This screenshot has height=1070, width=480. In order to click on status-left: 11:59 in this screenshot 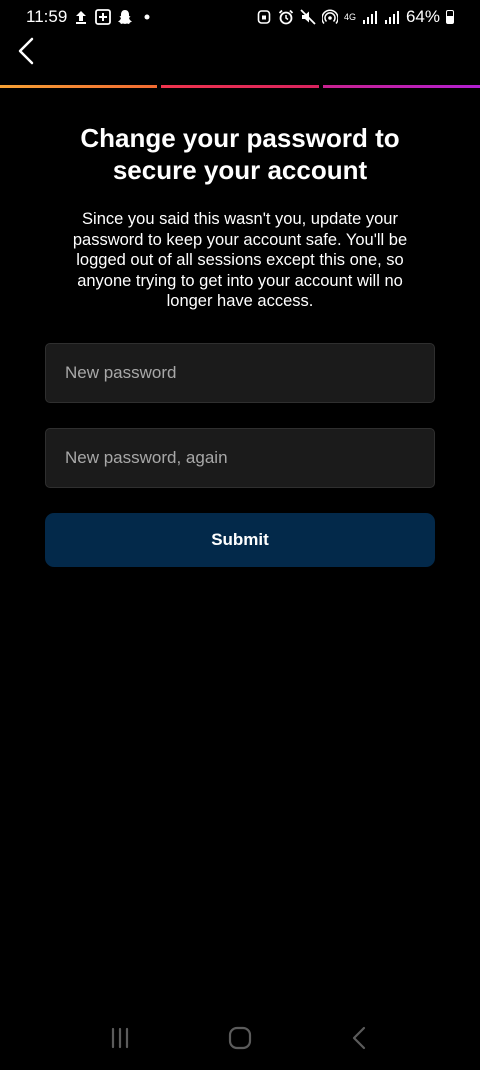, I will do `click(90, 17)`.